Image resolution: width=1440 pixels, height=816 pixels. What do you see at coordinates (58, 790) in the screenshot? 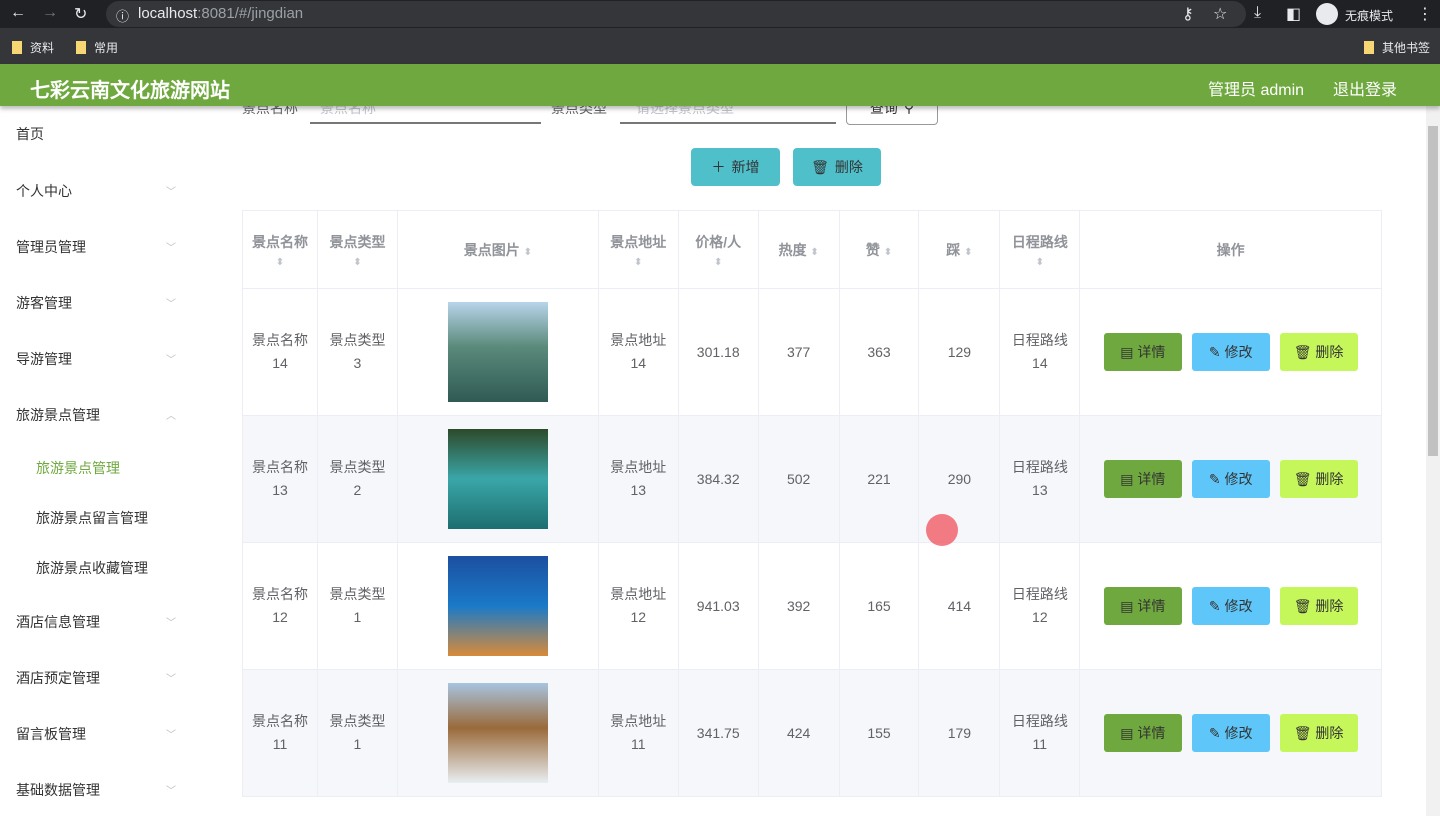
I see `sidebar-item-basedata: 基础数据管理` at bounding box center [58, 790].